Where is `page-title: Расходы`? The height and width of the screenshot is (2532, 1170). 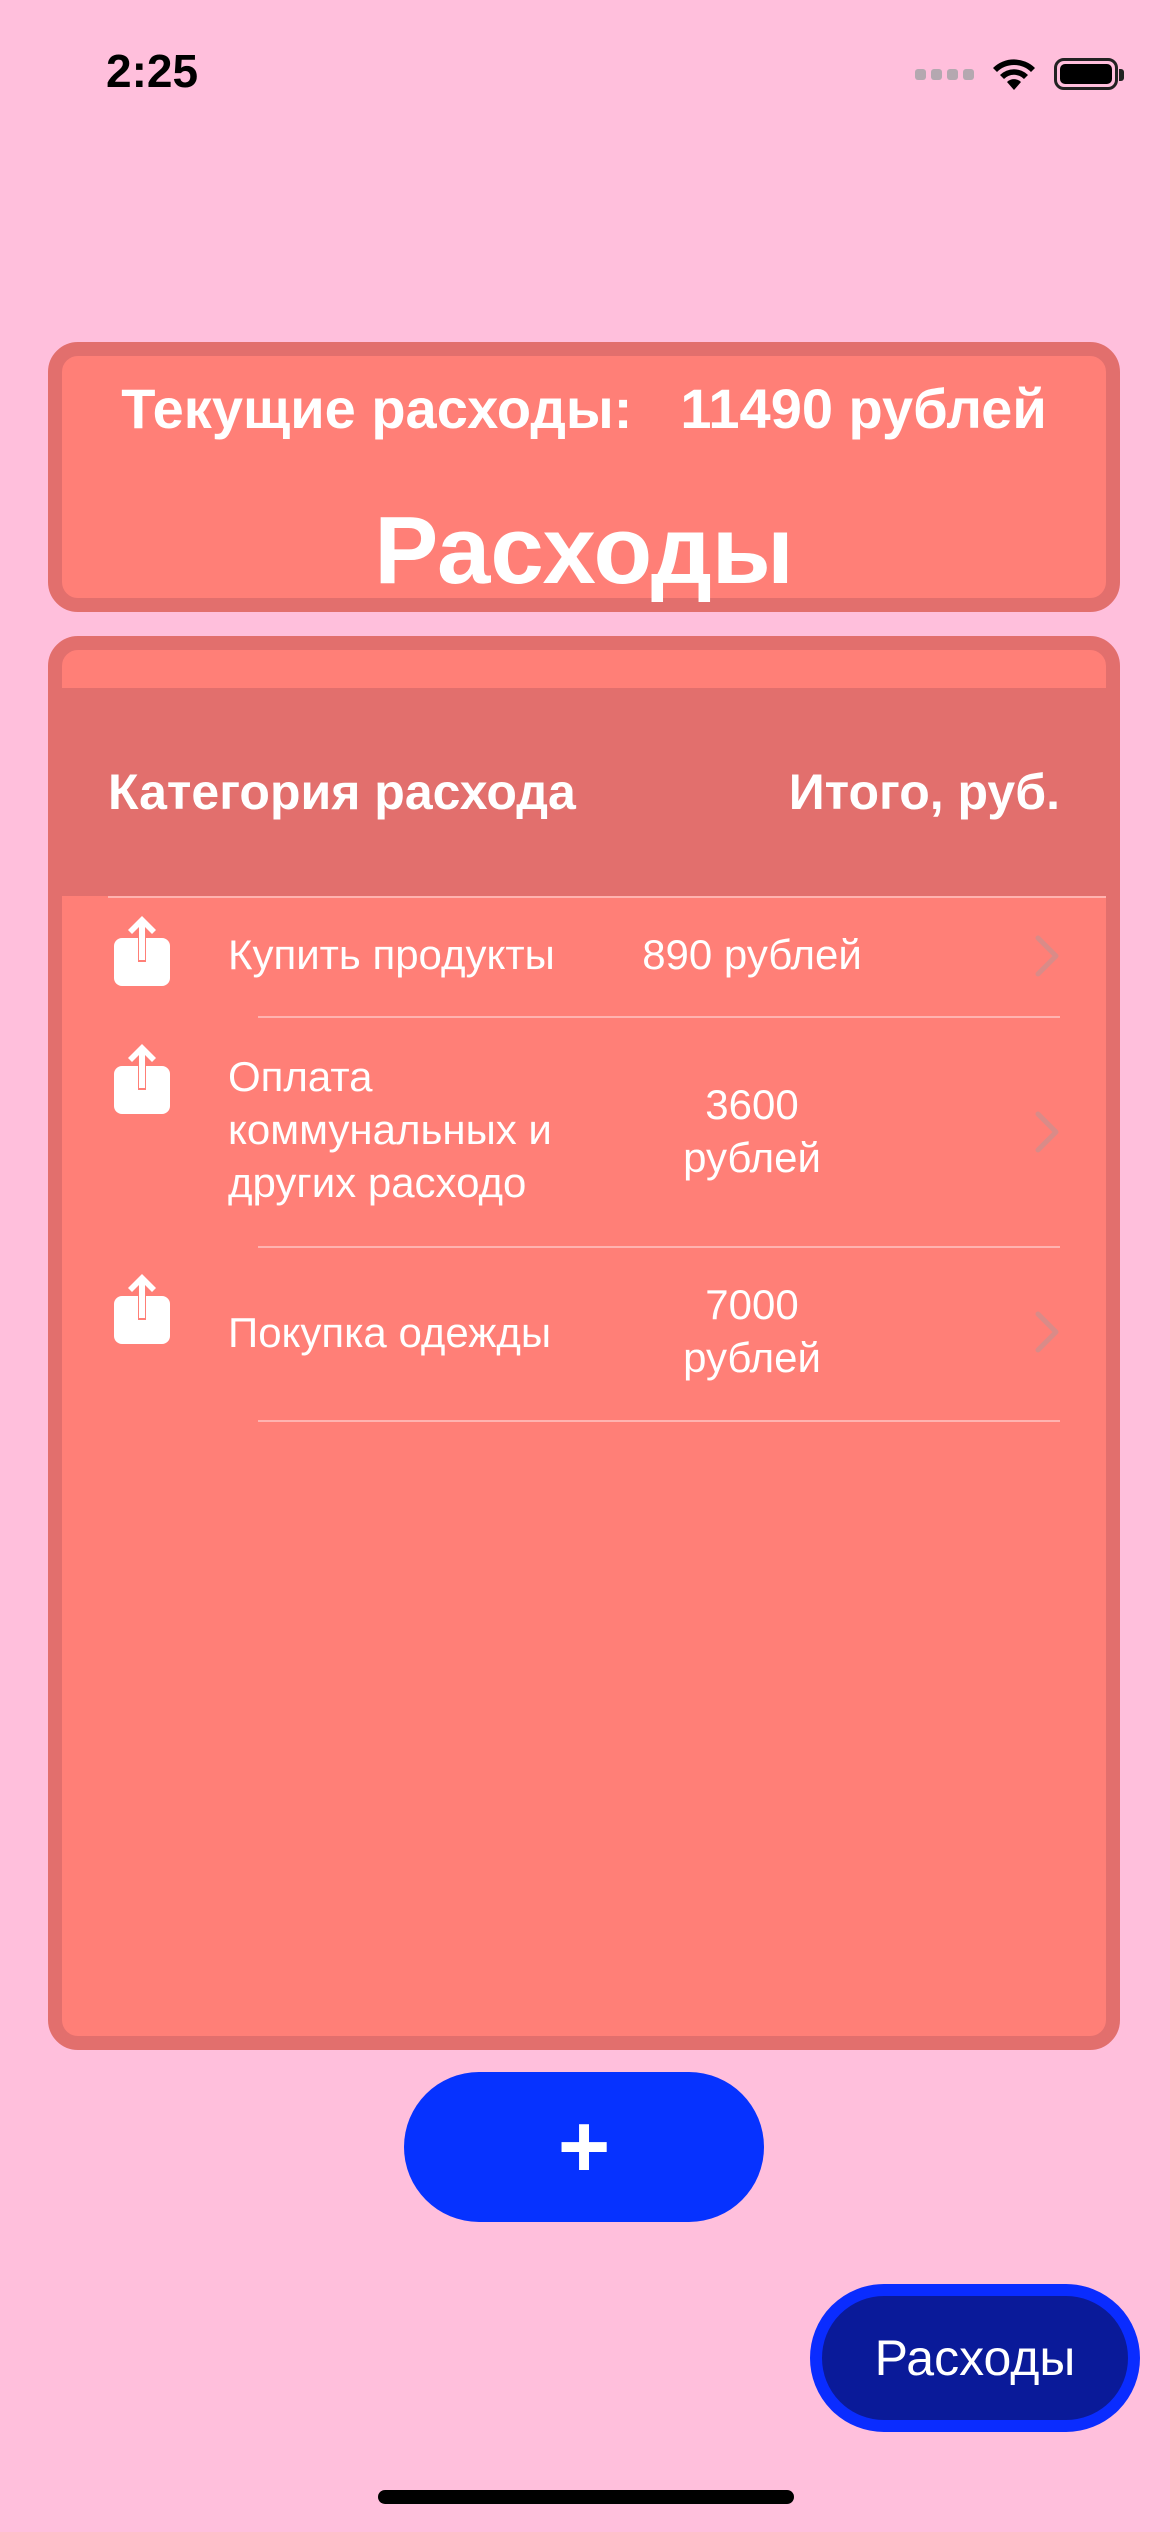
page-title: Расходы is located at coordinates (584, 550).